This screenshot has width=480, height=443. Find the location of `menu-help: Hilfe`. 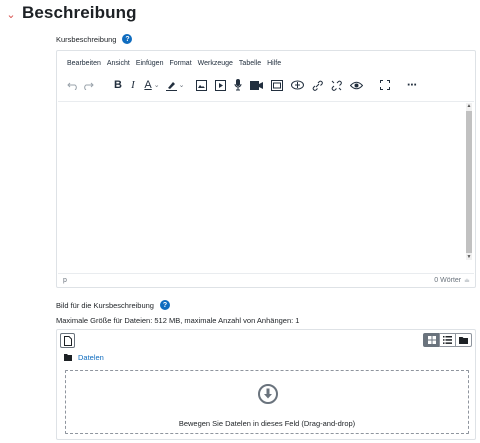

menu-help: Hilfe is located at coordinates (274, 63).